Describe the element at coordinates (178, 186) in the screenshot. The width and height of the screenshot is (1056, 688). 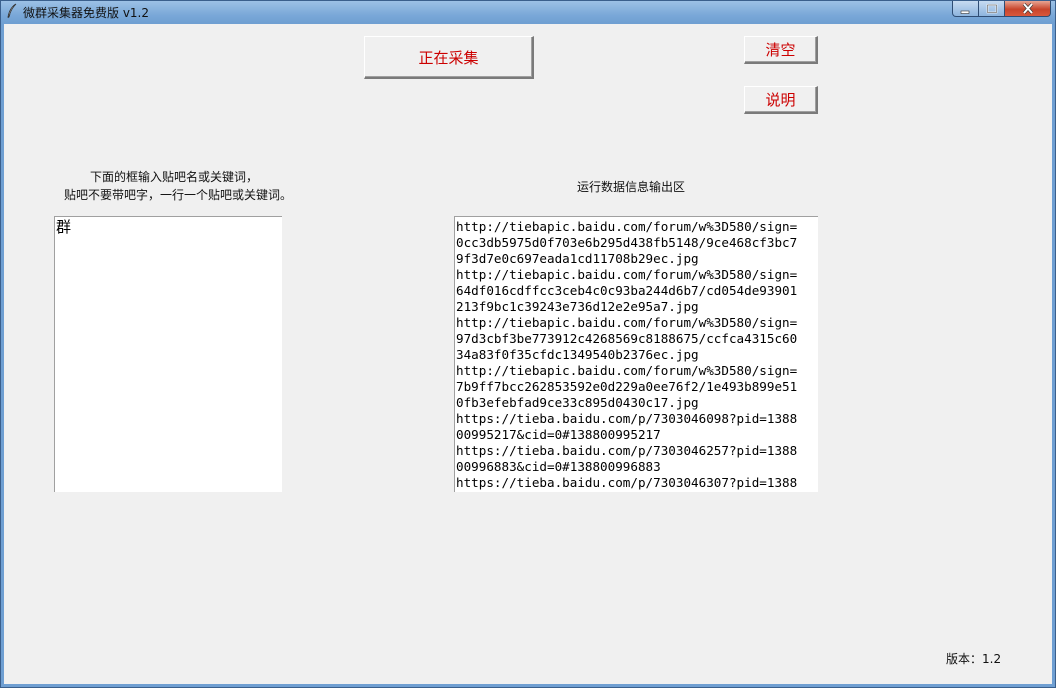
I see `input-instructions: 下面的框输入贴吧名或关键词， 贴吧不要带吧字，一行一个贴吧或关键词。` at that location.